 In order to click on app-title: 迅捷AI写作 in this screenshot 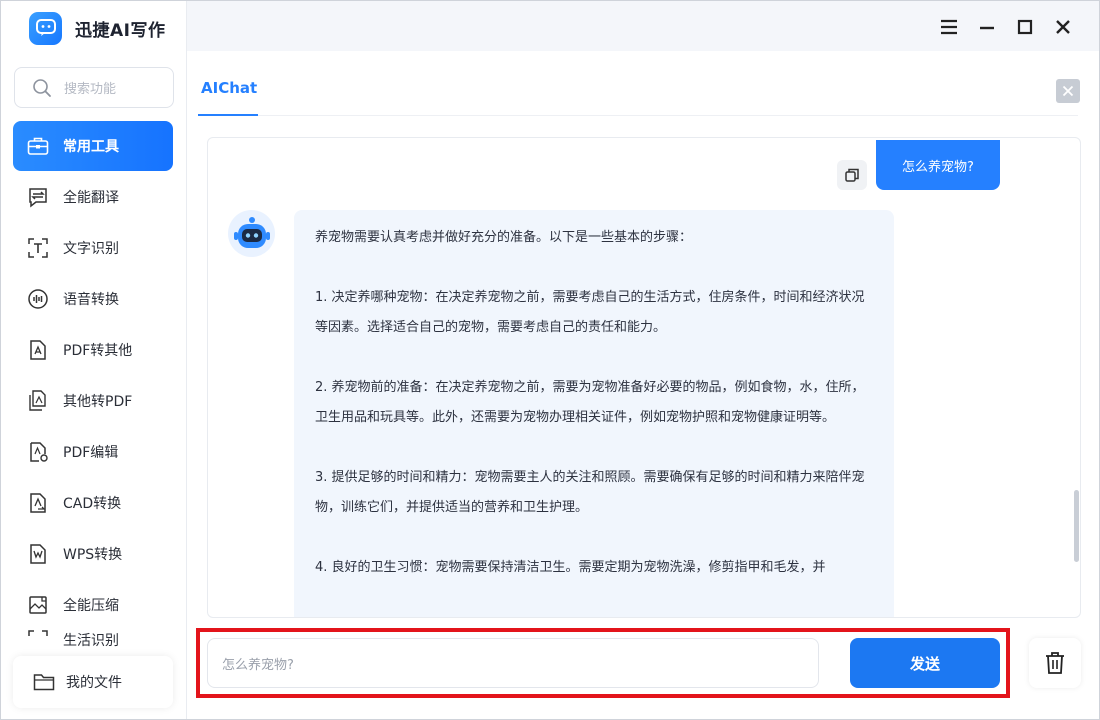, I will do `click(120, 30)`.